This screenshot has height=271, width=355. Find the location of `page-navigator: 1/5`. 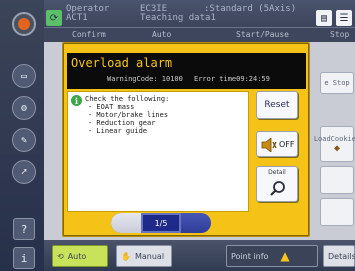

page-navigator: 1/5 is located at coordinates (161, 223).